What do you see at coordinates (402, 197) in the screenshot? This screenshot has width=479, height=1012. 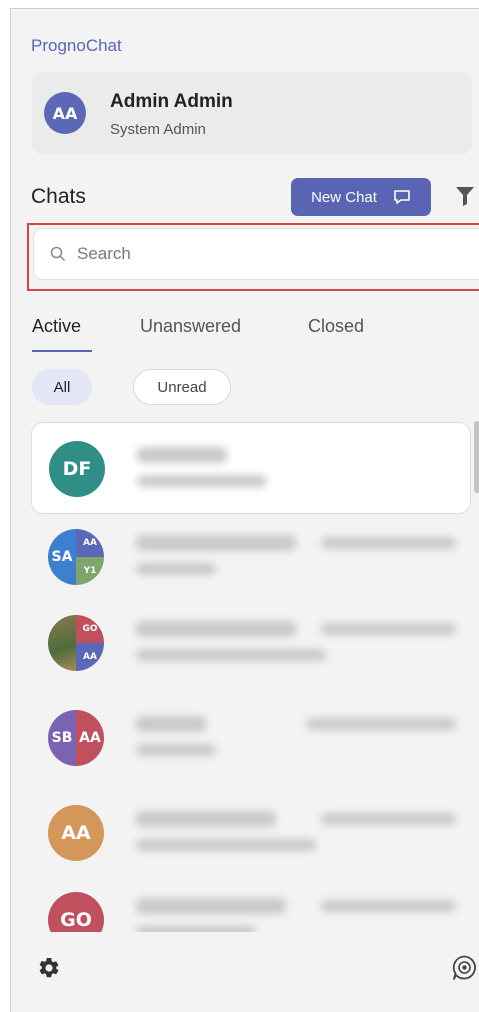 I see `chat-bubble-icon` at bounding box center [402, 197].